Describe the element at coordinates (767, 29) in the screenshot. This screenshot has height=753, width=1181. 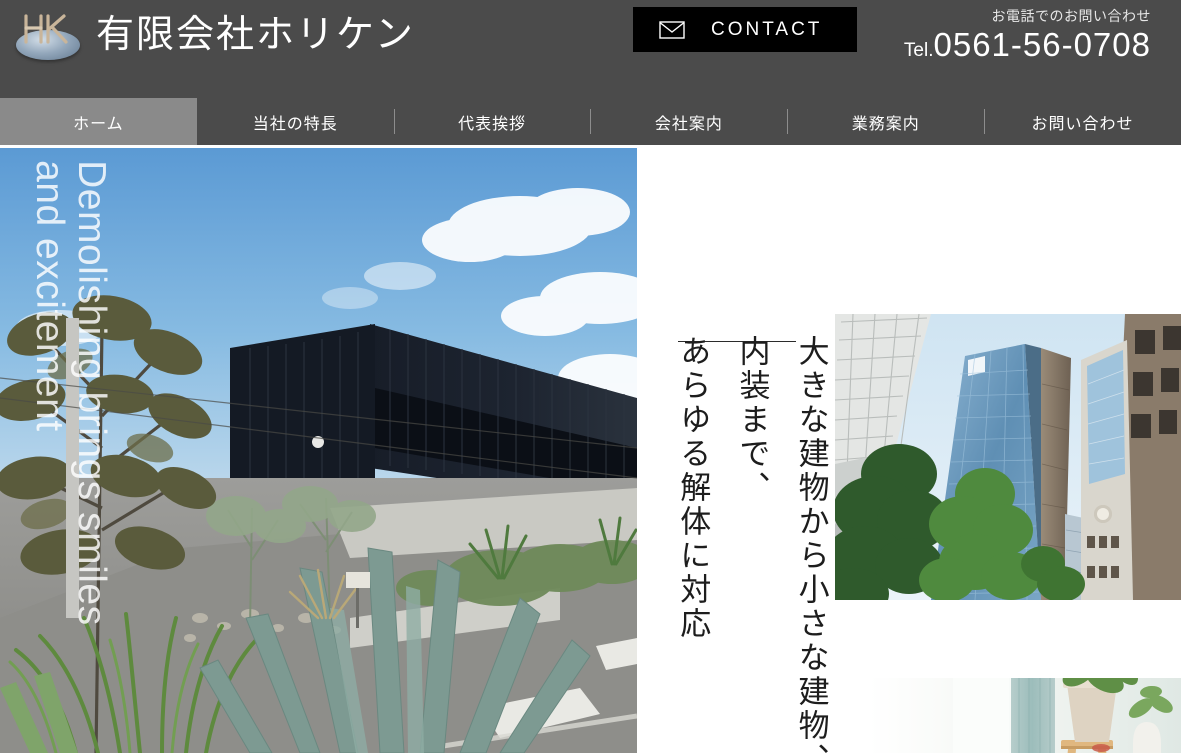
I see `contact-button-label: CONTACT` at that location.